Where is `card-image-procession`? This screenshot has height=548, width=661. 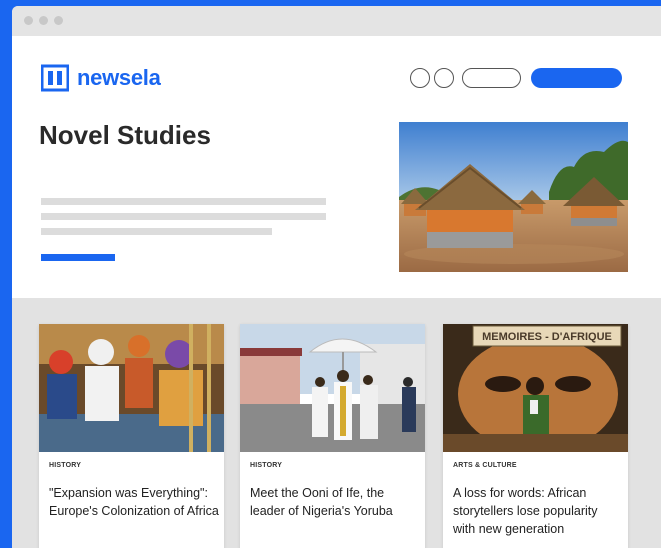
card-image-procession is located at coordinates (332, 388).